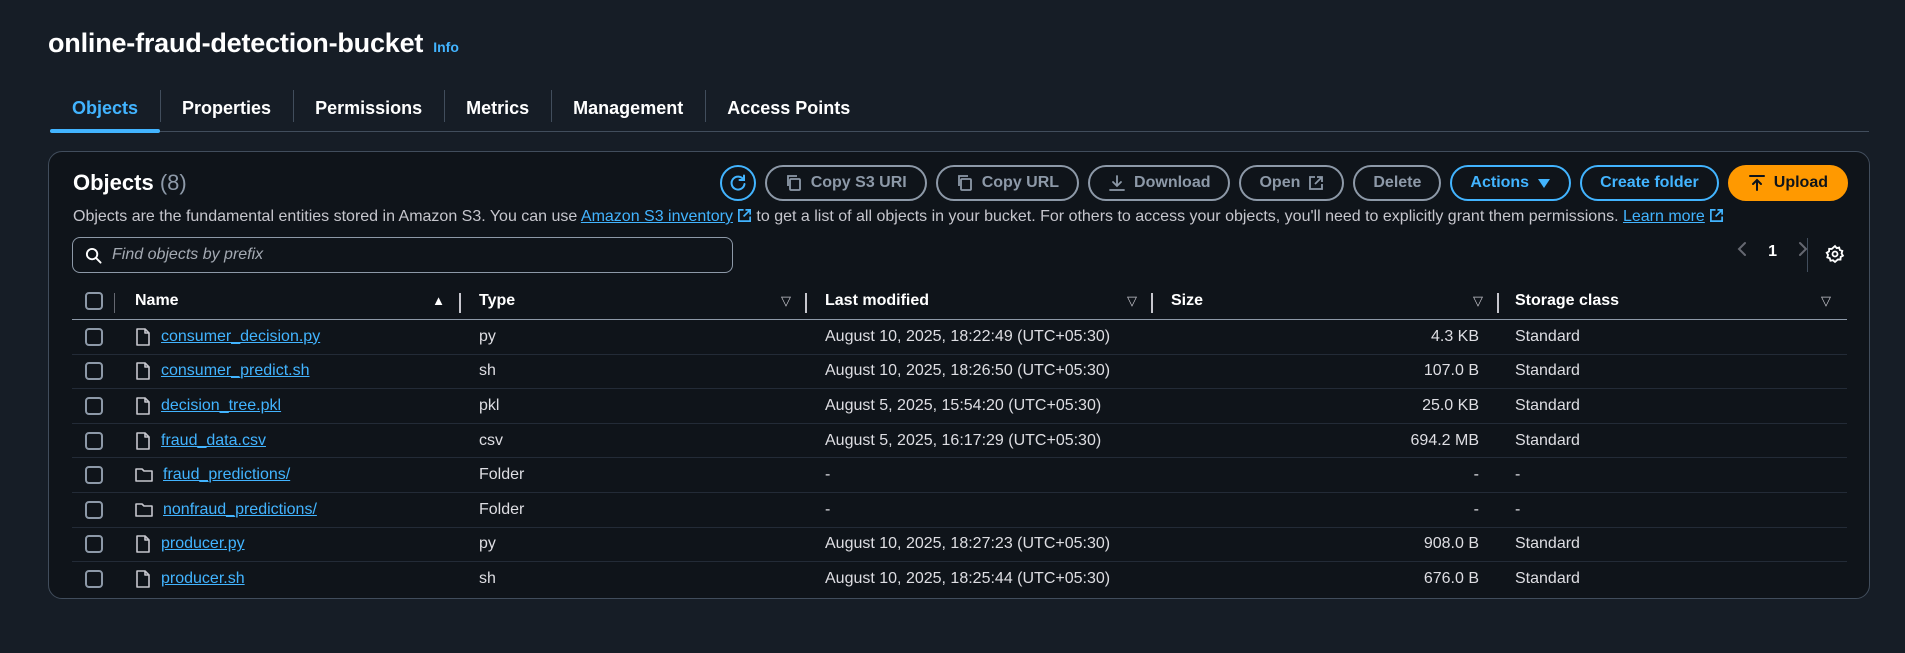 This screenshot has width=1905, height=653. I want to click on open-button: Open, so click(1292, 183).